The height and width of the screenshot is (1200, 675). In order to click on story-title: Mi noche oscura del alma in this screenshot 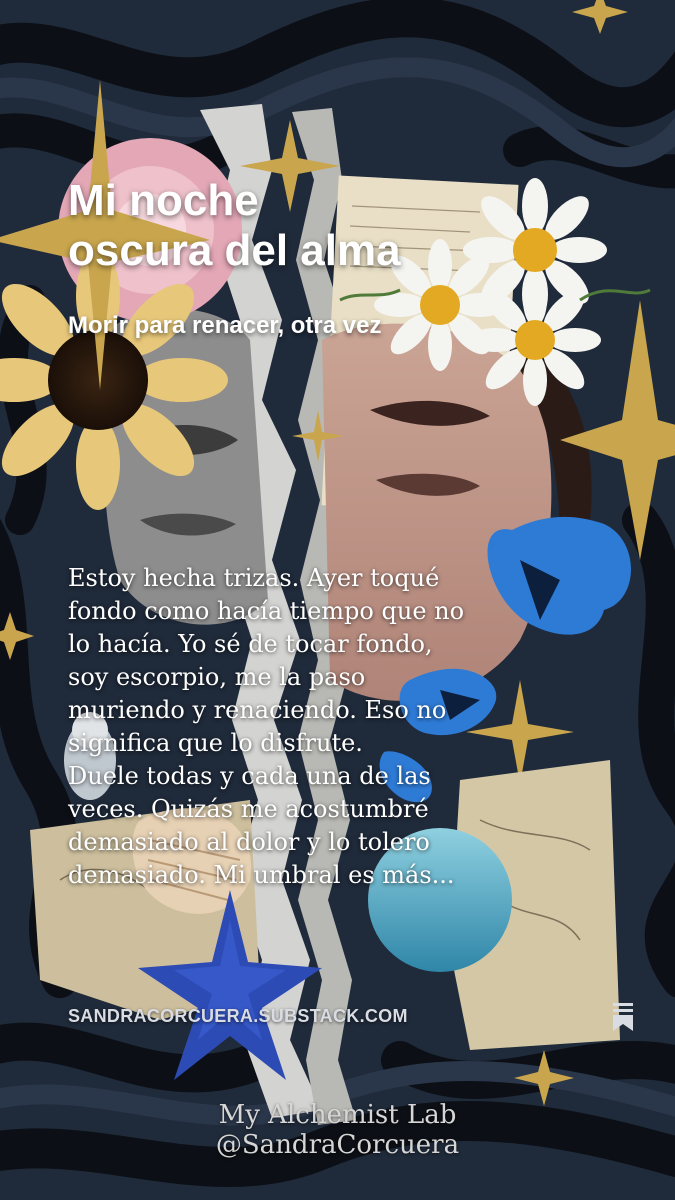, I will do `click(234, 226)`.